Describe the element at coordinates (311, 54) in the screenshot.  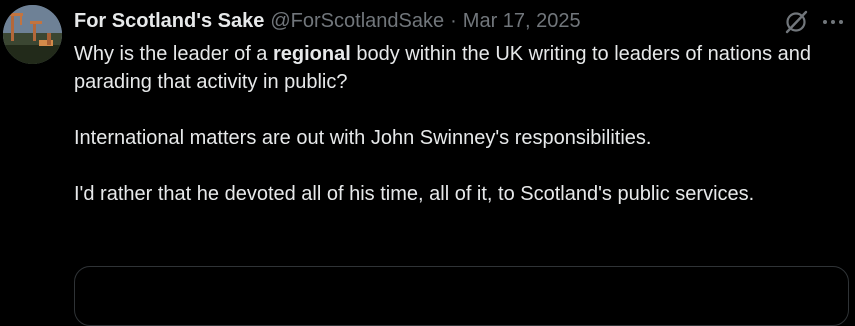
I see `paragraph-1-emphasis: regional` at that location.